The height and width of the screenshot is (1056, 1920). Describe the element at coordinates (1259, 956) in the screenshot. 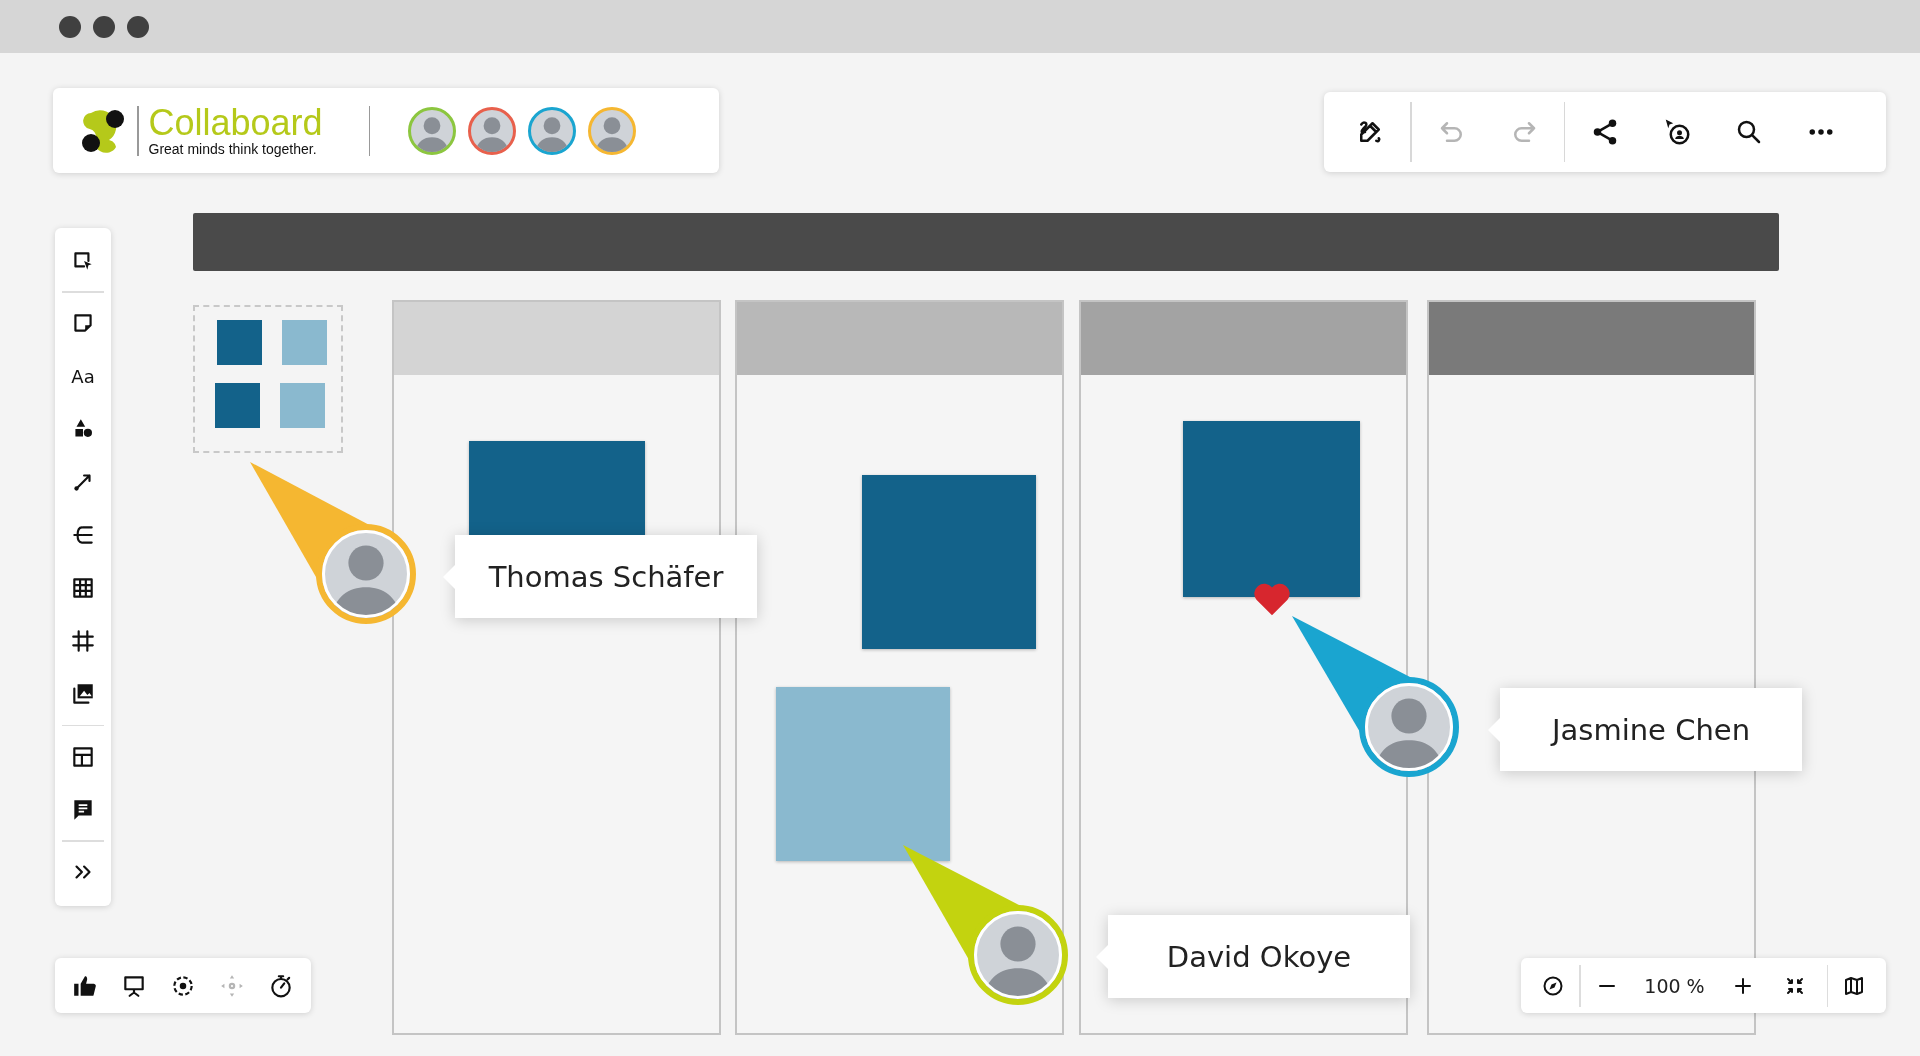

I see `cursor-name-label: David Okoye` at that location.